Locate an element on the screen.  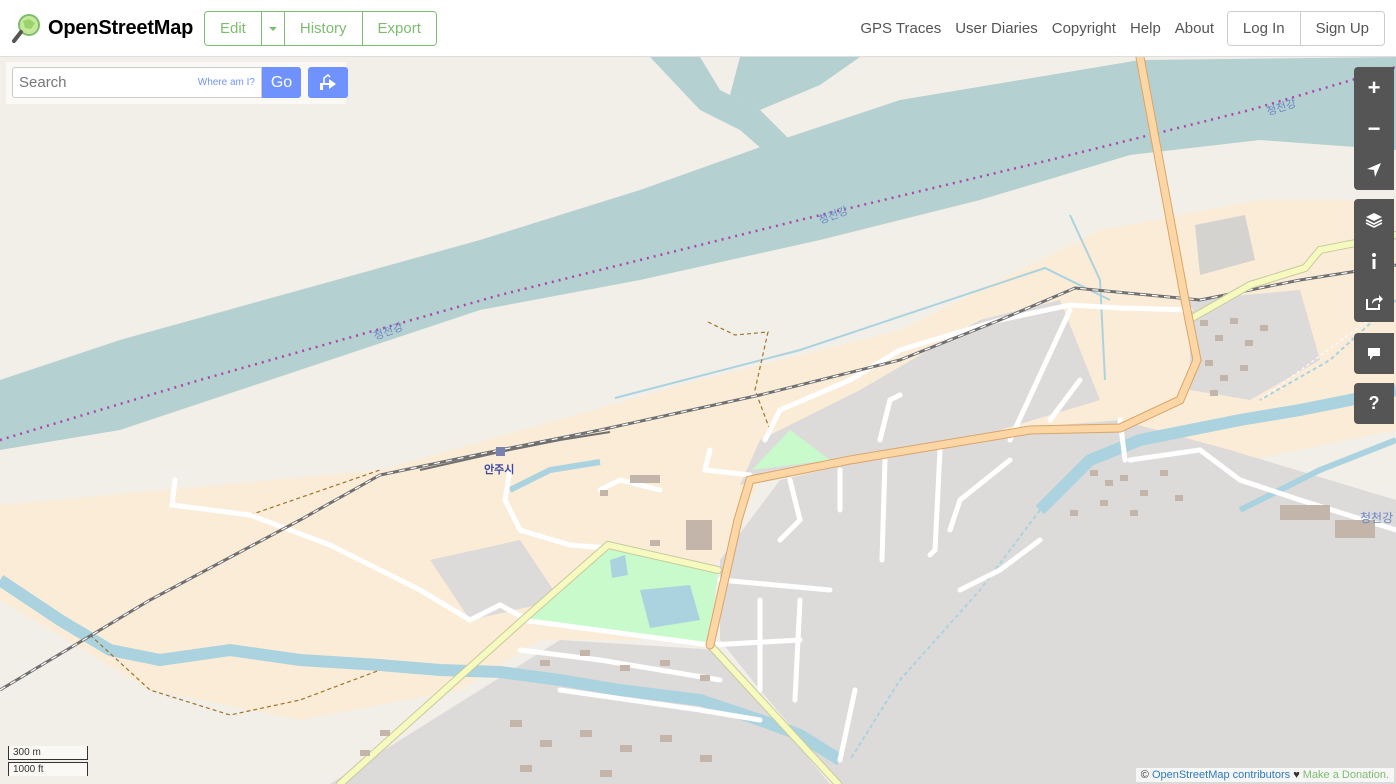
note-icon is located at coordinates (1374, 353).